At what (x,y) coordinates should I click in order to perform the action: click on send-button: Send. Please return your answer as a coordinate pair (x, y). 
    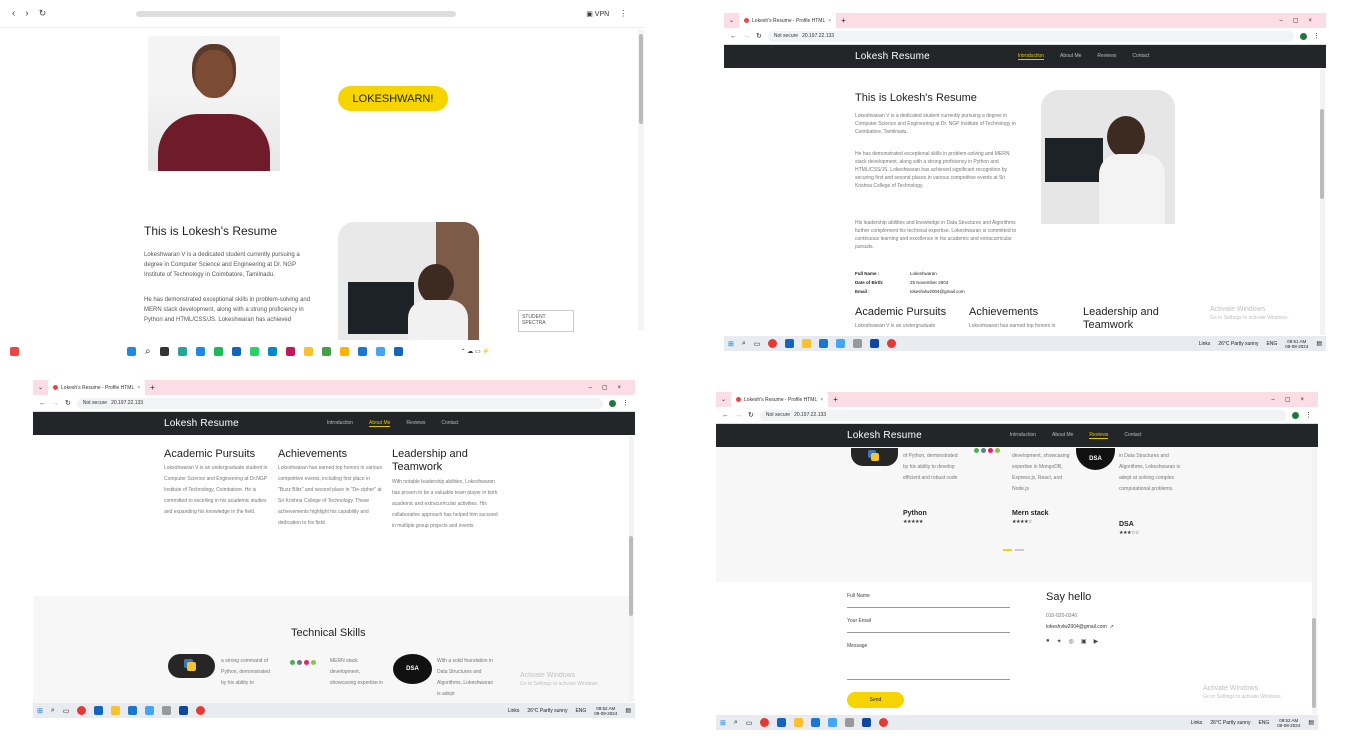
    Looking at the image, I should click on (875, 700).